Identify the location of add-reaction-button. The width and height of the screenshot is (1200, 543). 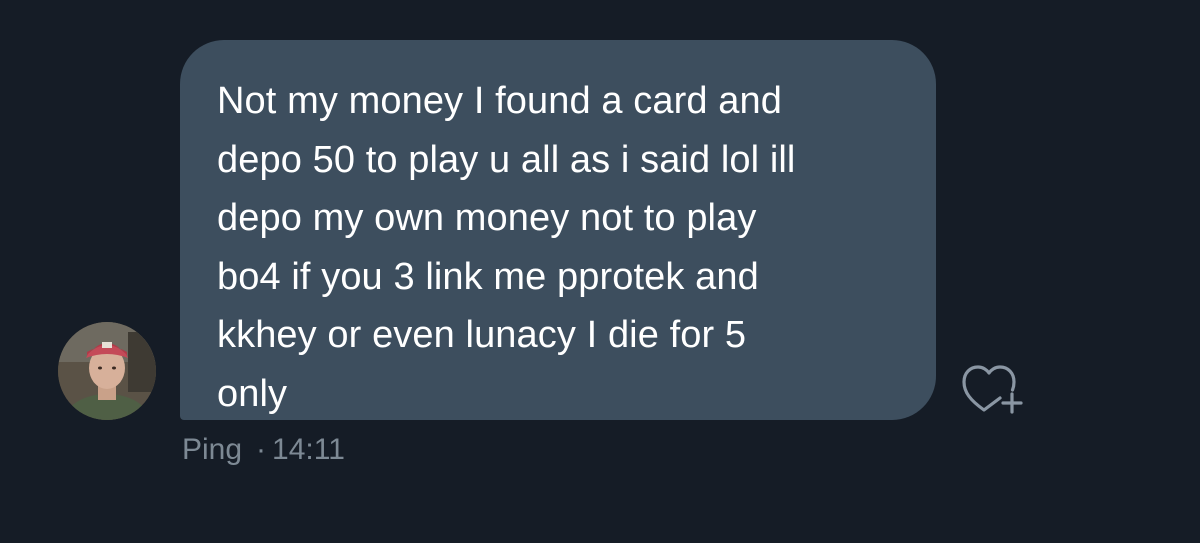
(995, 387).